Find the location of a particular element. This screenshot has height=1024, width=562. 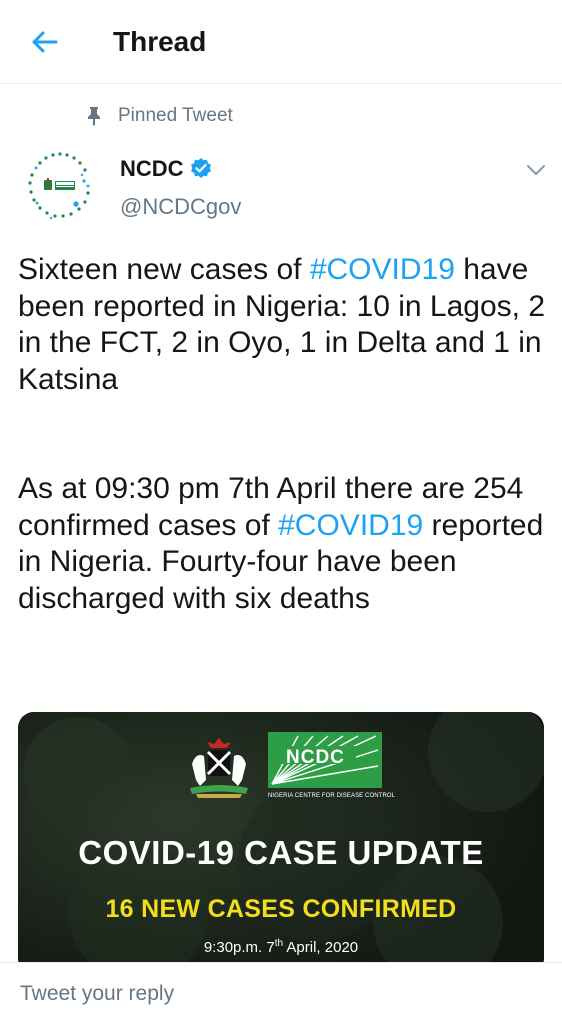

author-handle: @NCDCgov is located at coordinates (180, 207).